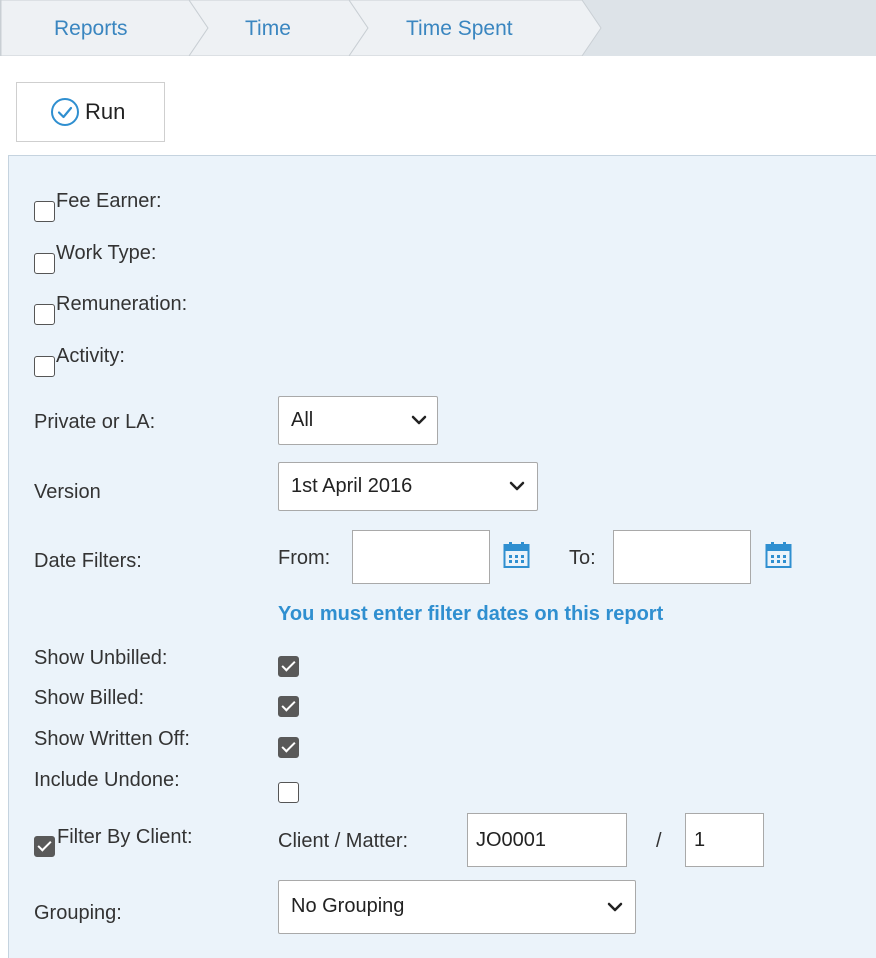 This screenshot has height=958, width=876. Describe the element at coordinates (122, 304) in the screenshot. I see `remuneration-label: Remuneration:` at that location.